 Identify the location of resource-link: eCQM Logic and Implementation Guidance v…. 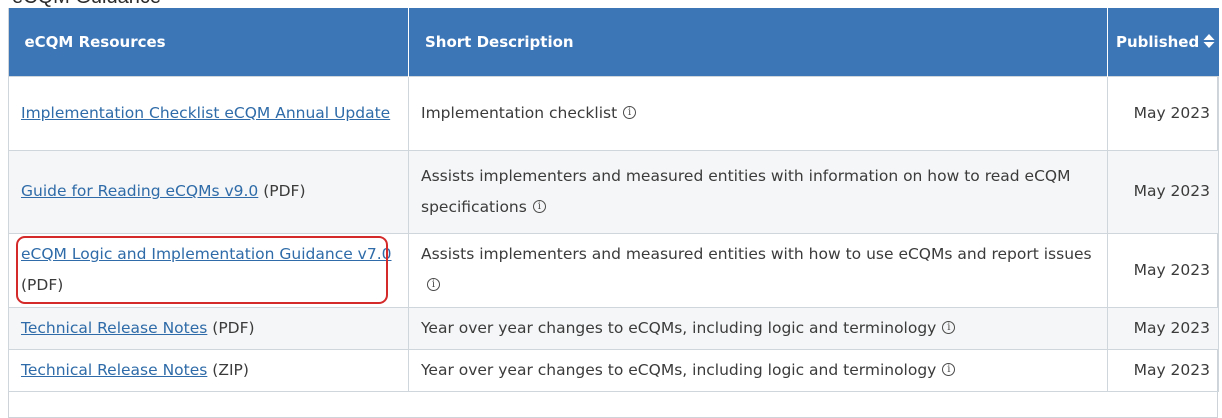
(206, 254).